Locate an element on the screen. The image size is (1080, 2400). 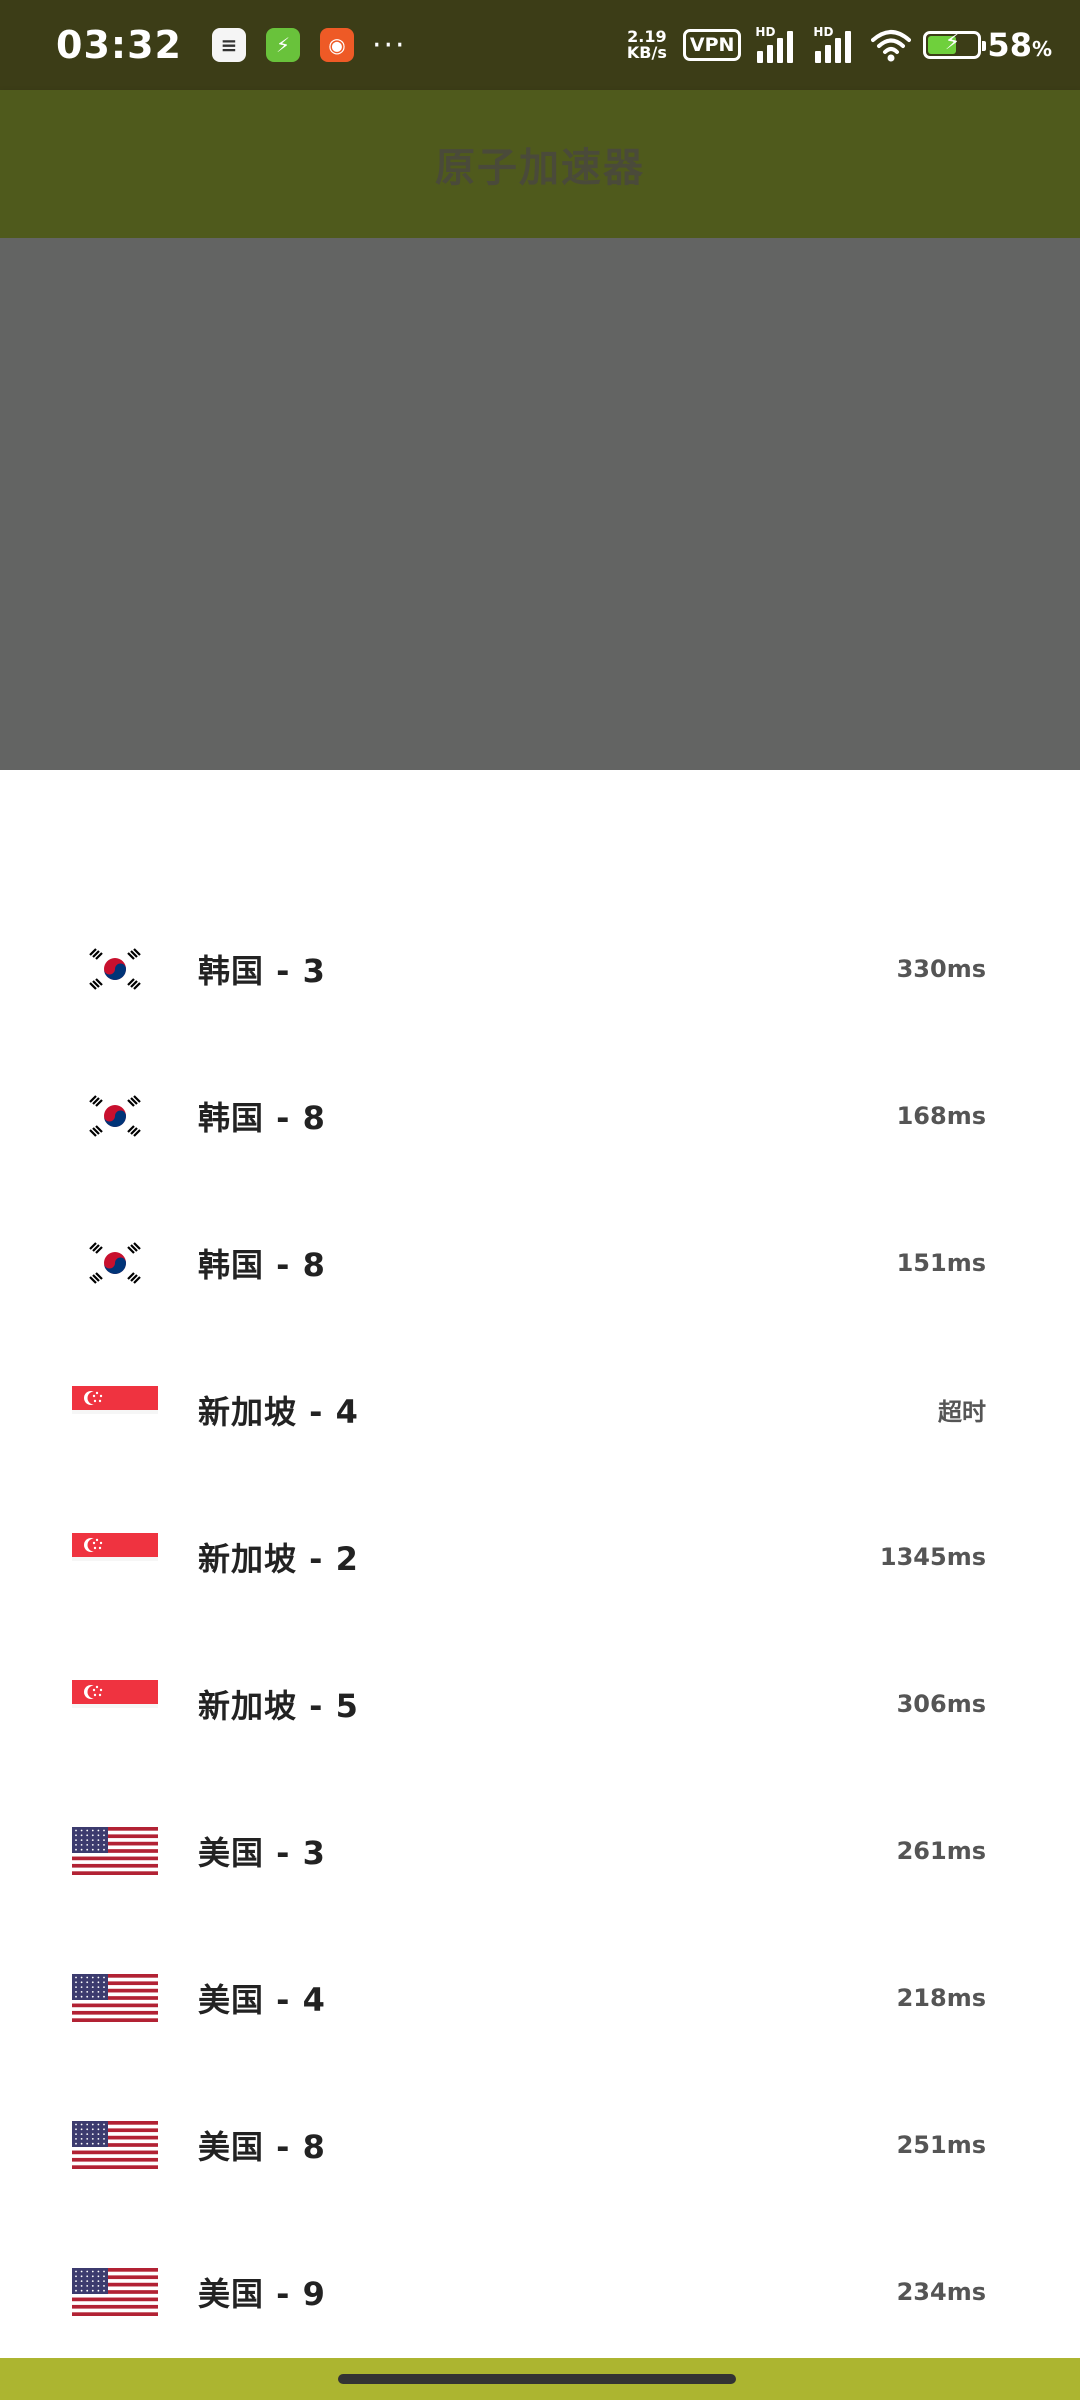
server-item: 新加坡 - 2 1345ms is located at coordinates (540, 1556).